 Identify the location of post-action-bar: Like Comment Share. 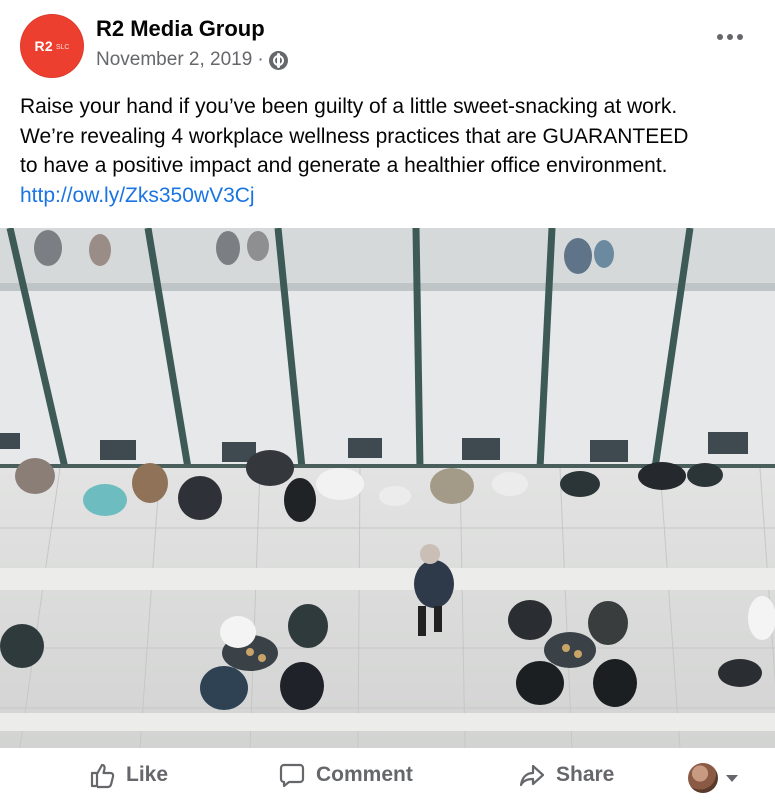
(387, 775).